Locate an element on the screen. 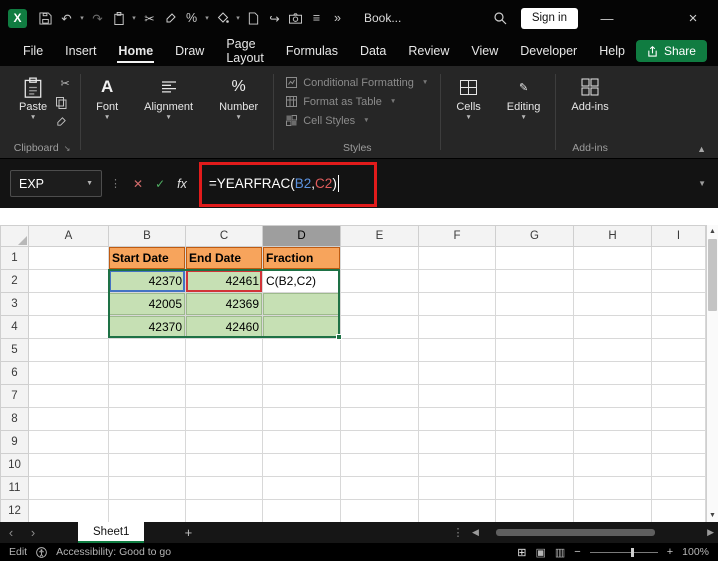 Image resolution: width=718 pixels, height=561 pixels. copy-icon is located at coordinates (65, 103).